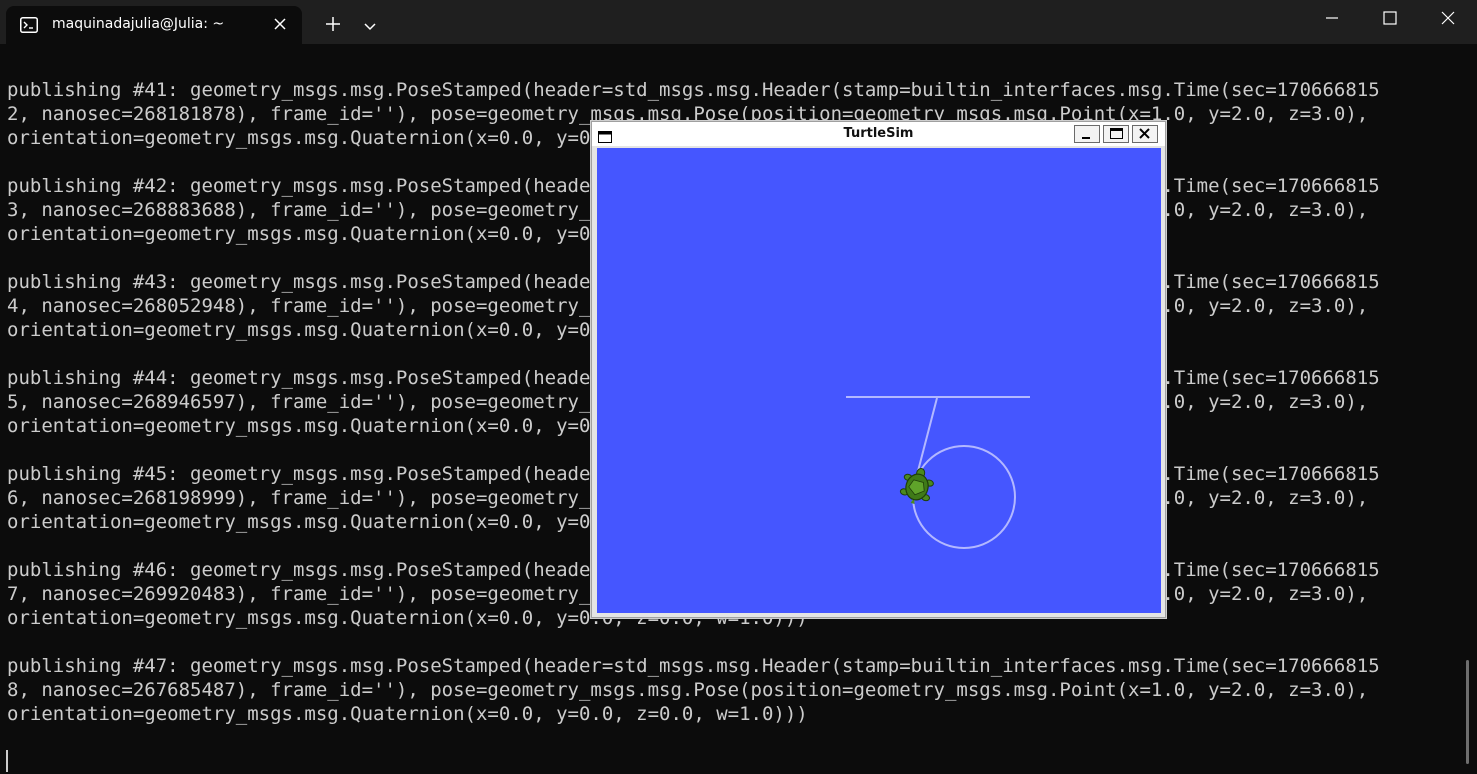 Image resolution: width=1477 pixels, height=774 pixels. What do you see at coordinates (938, 472) in the screenshot?
I see `turtle-path` at bounding box center [938, 472].